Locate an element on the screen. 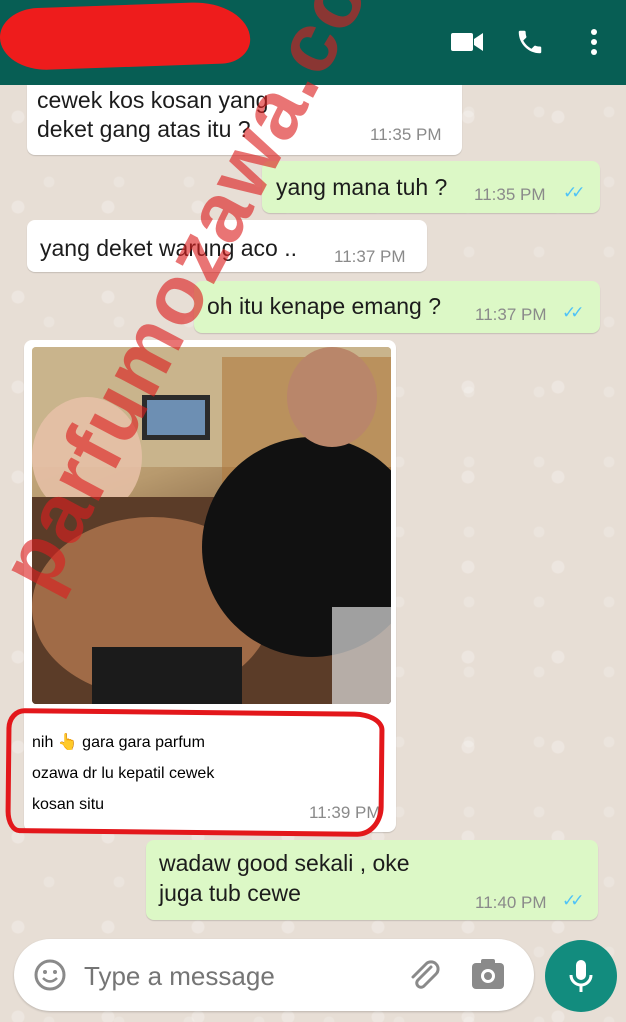  camera-icon is located at coordinates (488, 976).